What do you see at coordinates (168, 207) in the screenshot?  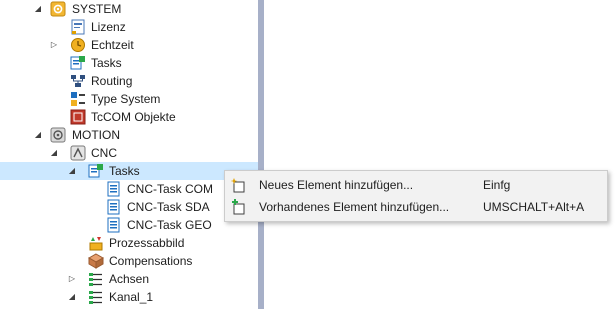 I see `tree-item-label: CNC-Task SDA` at bounding box center [168, 207].